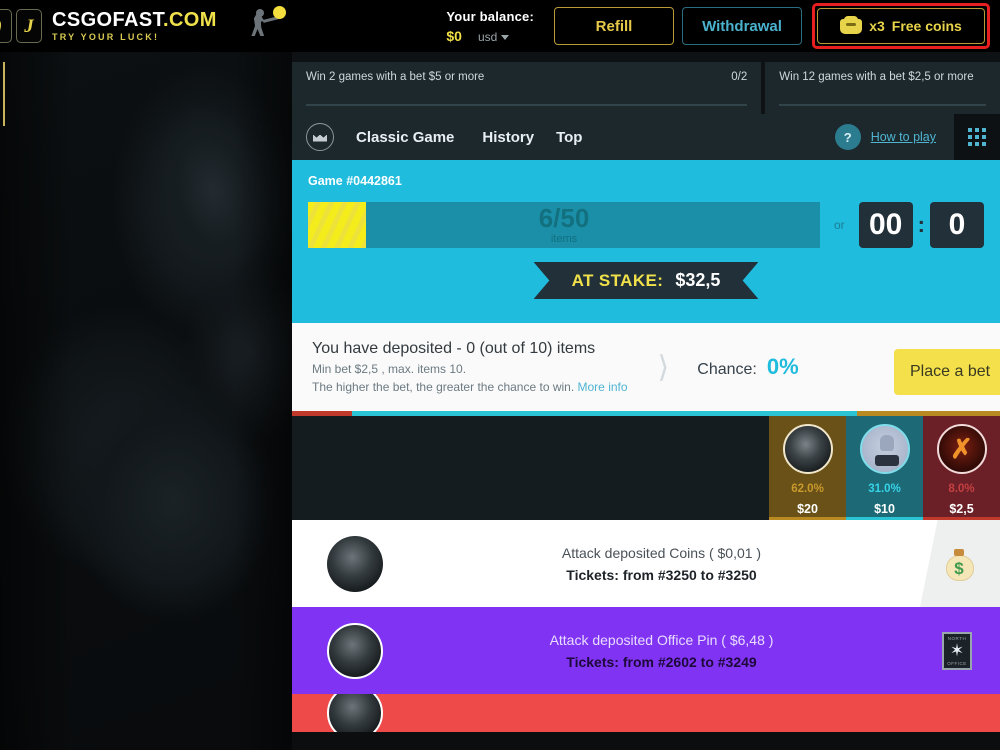 The width and height of the screenshot is (1000, 750). What do you see at coordinates (884, 509) in the screenshot?
I see `player-amount: $10` at bounding box center [884, 509].